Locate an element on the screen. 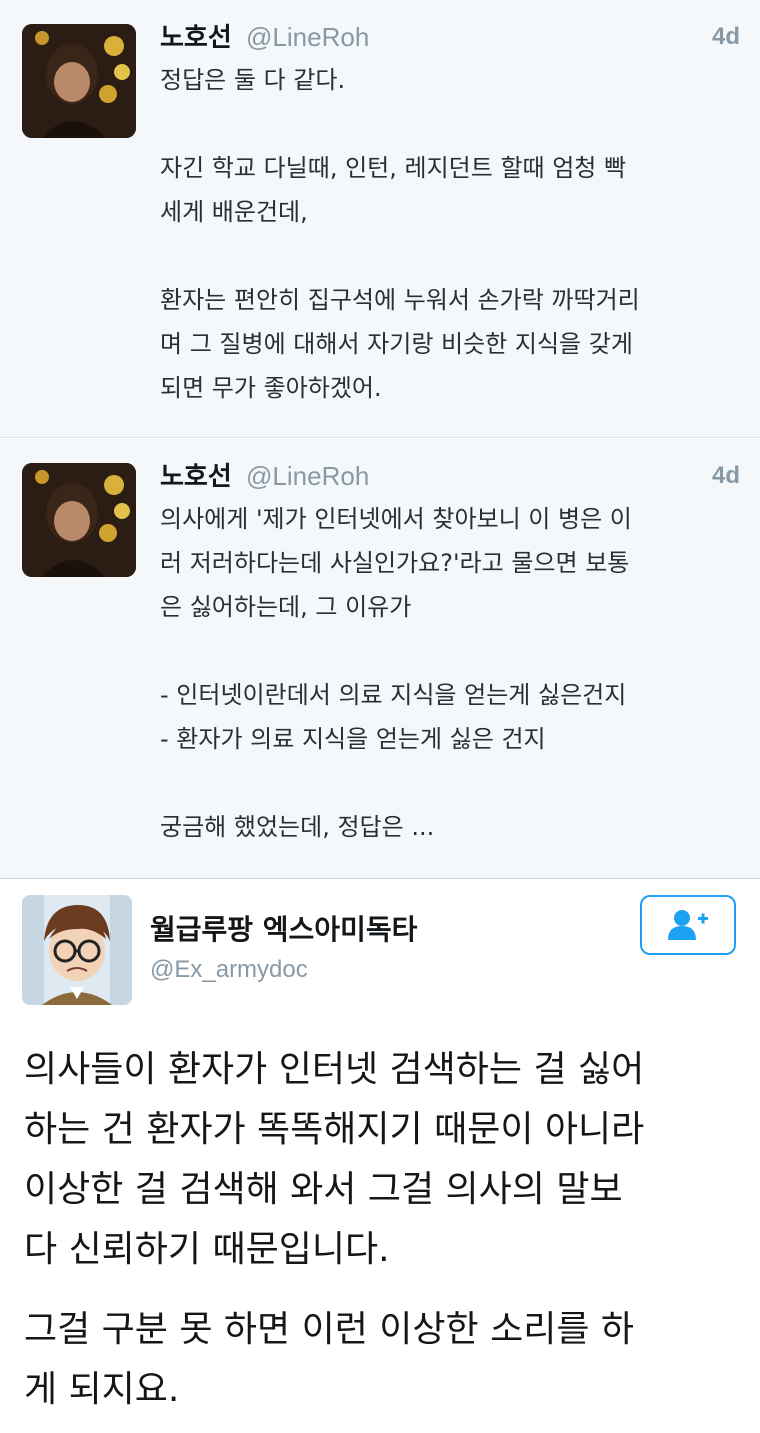 The image size is (760, 1433). user-name: 월급루팡 엑스아미독타 is located at coordinates (283, 930).